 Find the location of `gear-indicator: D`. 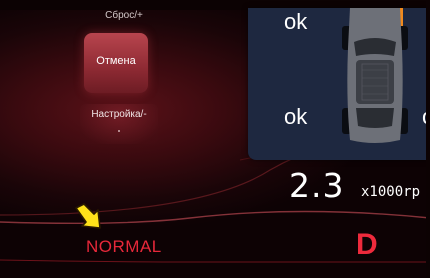

gear-indicator: D is located at coordinates (367, 244).